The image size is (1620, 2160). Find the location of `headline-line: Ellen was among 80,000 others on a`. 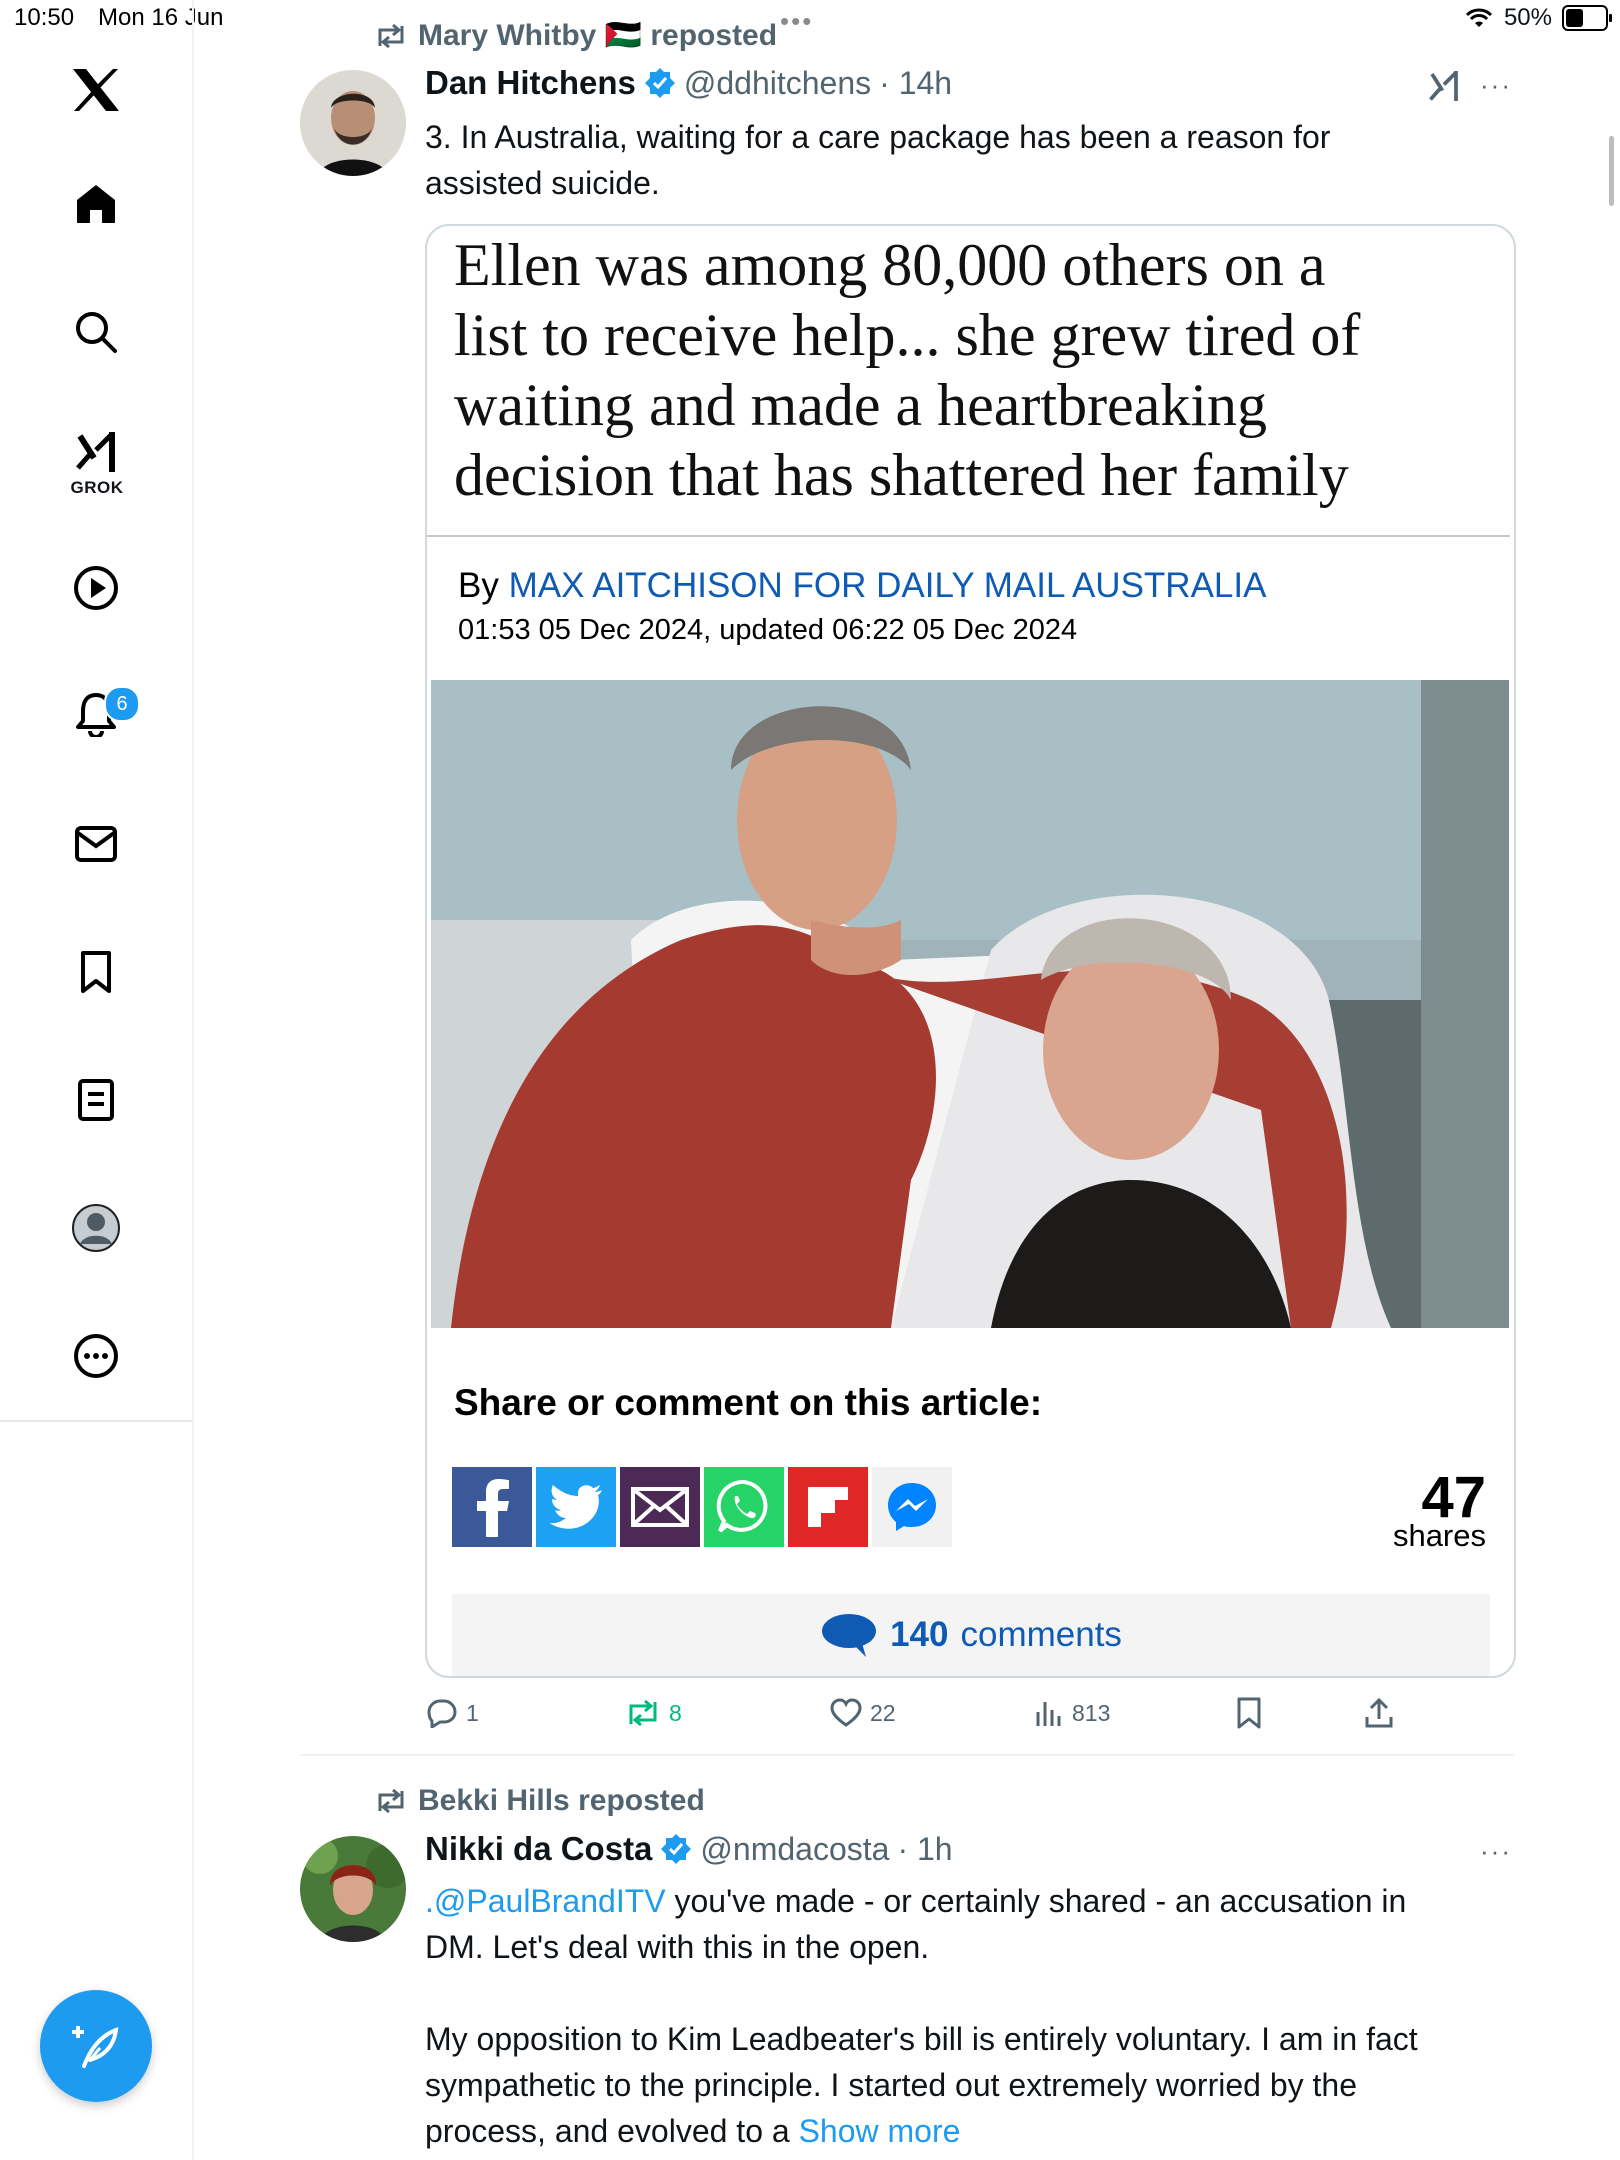

headline-line: Ellen was among 80,000 others on a is located at coordinates (890, 265).